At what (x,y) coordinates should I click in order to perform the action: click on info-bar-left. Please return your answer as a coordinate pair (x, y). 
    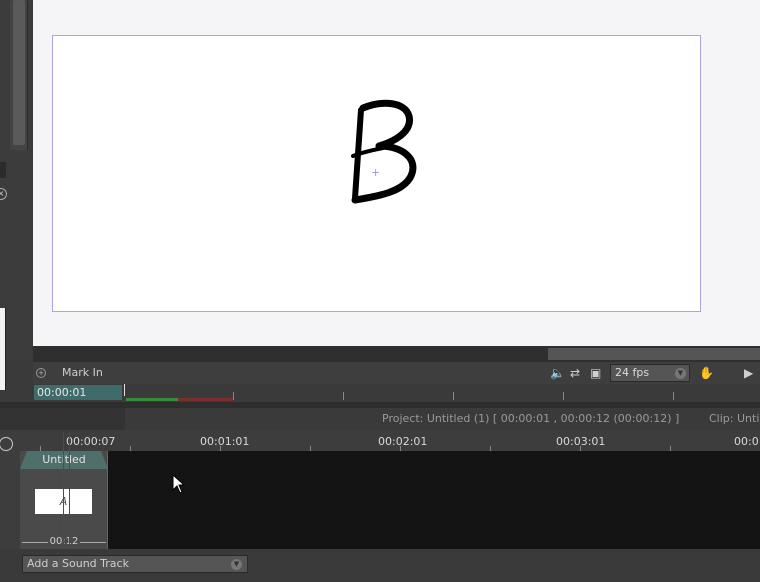
    Looking at the image, I should click on (62, 419).